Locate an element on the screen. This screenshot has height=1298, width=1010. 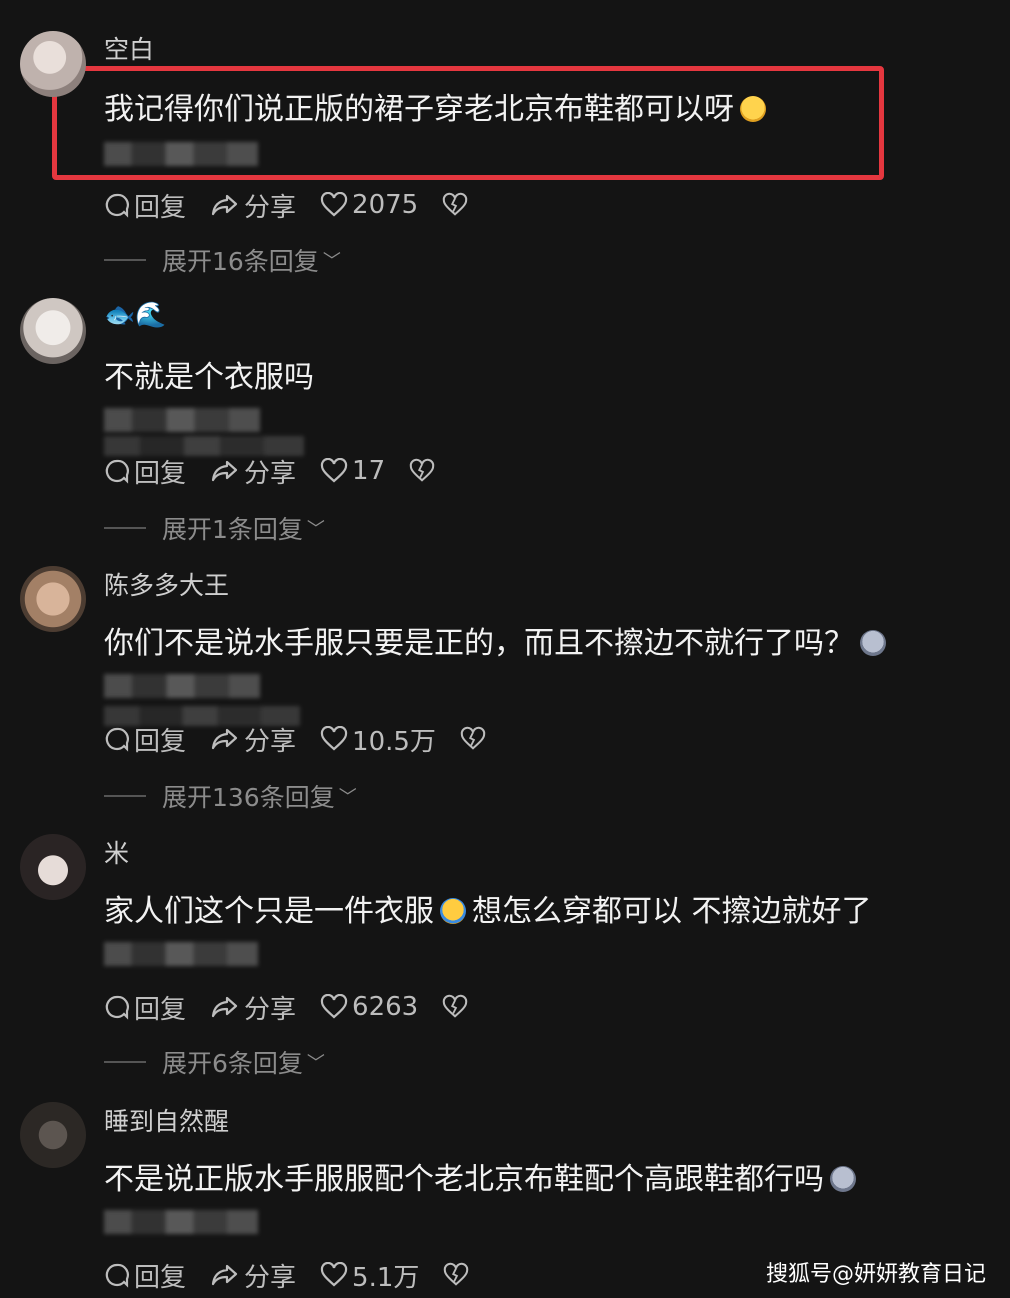
crying-laugh-icon is located at coordinates (453, 911).